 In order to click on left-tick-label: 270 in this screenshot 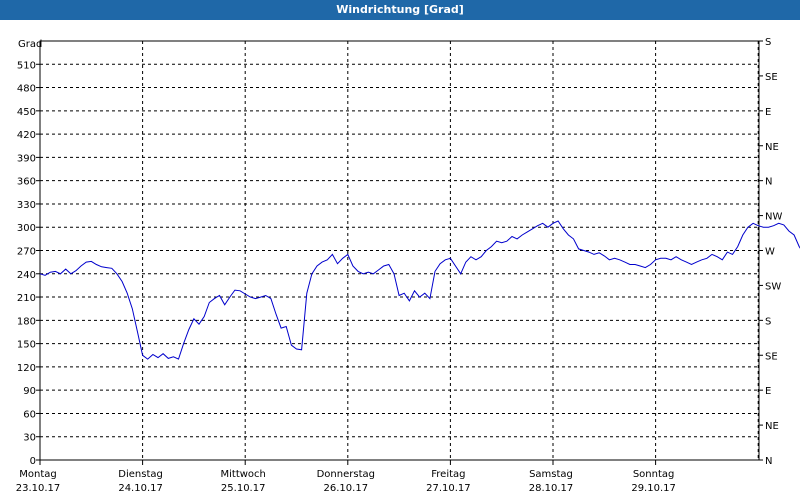, I will do `click(26, 252)`.